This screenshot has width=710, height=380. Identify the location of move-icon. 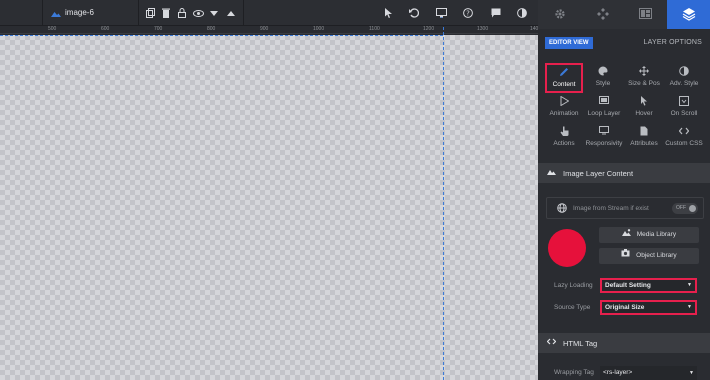
(644, 72).